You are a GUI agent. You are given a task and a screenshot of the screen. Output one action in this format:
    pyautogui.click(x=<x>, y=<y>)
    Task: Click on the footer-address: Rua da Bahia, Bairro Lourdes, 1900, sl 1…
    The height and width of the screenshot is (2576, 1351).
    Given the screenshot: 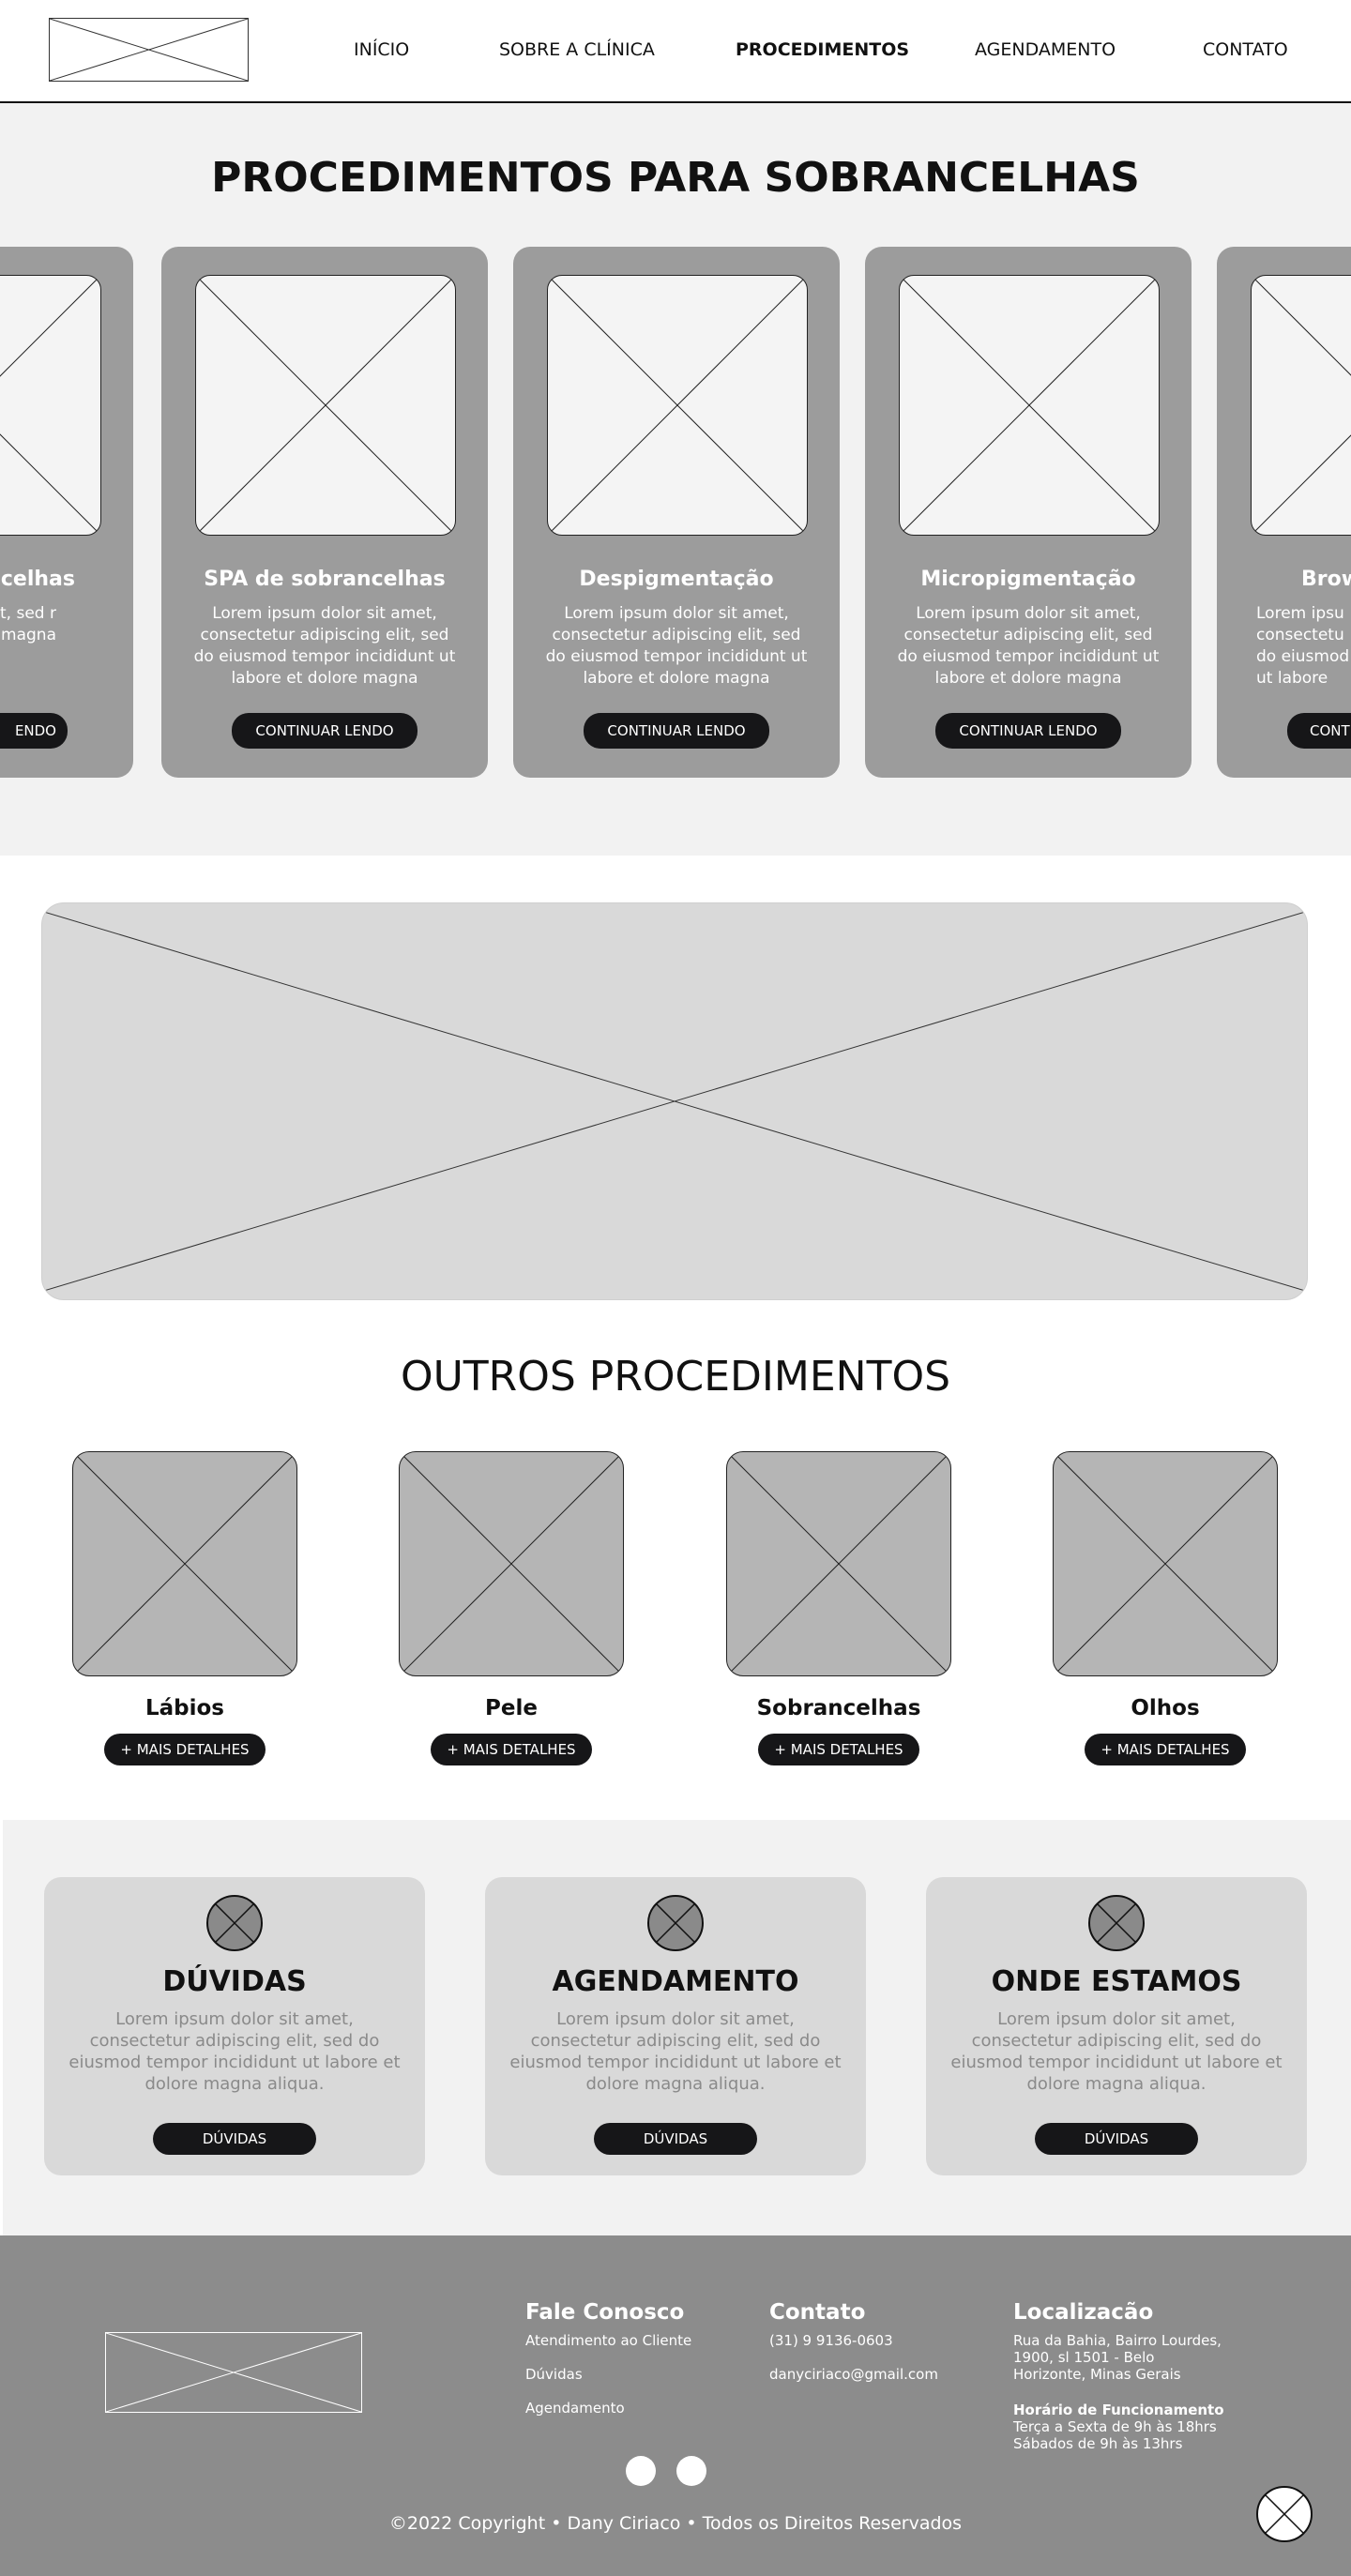 What is the action you would take?
    pyautogui.click(x=1117, y=2357)
    